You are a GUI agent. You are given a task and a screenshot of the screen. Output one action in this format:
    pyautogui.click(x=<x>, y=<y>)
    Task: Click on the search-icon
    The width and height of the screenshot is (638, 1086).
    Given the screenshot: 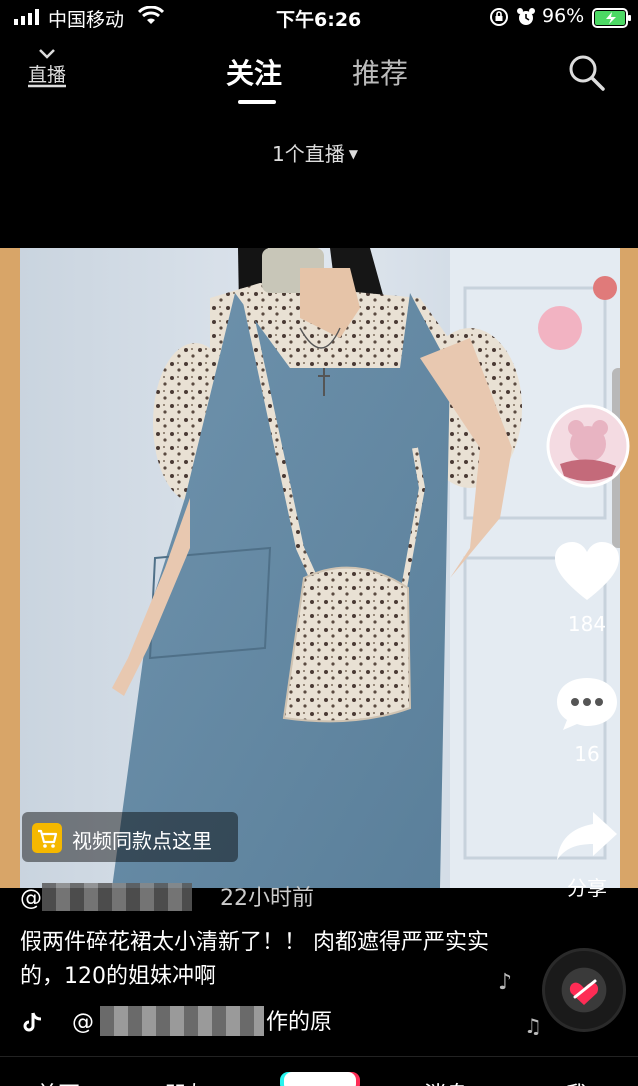 What is the action you would take?
    pyautogui.click(x=586, y=72)
    